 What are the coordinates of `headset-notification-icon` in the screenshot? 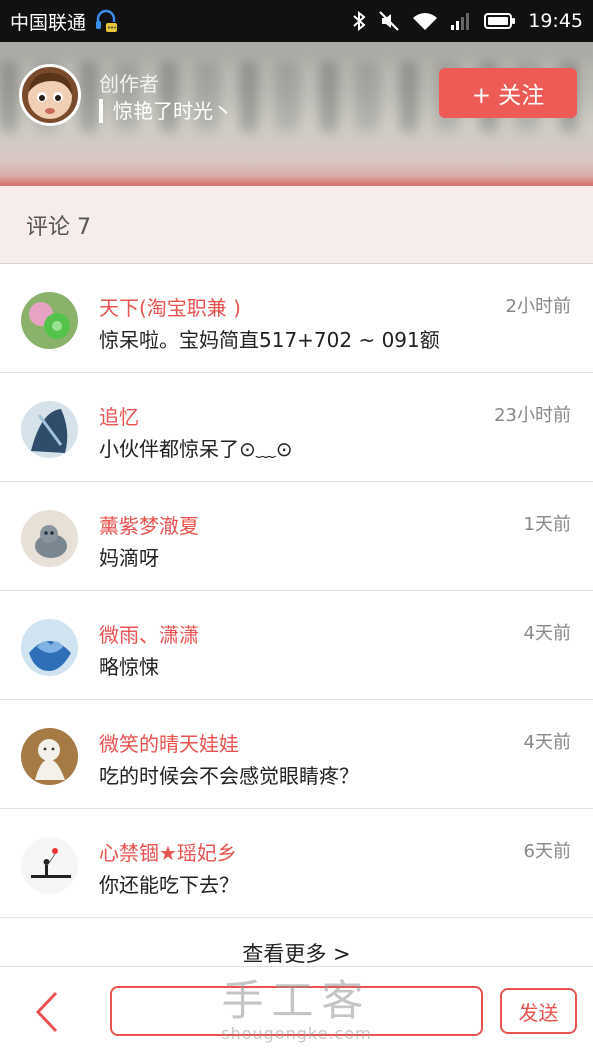 It's located at (107, 20).